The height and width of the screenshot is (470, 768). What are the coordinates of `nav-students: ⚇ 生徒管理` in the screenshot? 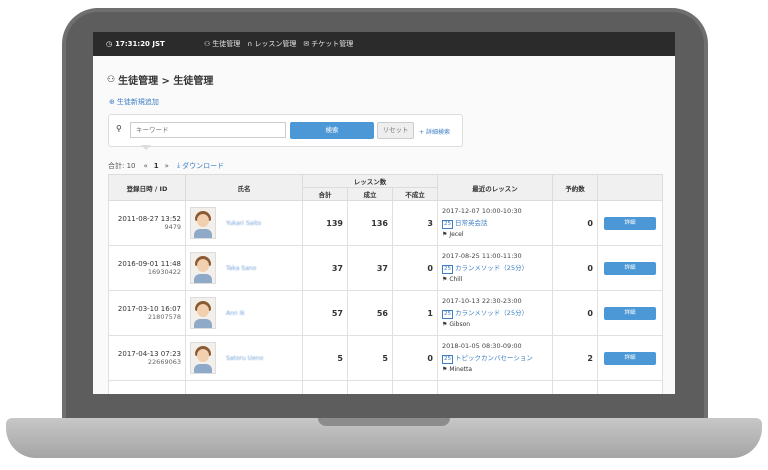 It's located at (222, 44).